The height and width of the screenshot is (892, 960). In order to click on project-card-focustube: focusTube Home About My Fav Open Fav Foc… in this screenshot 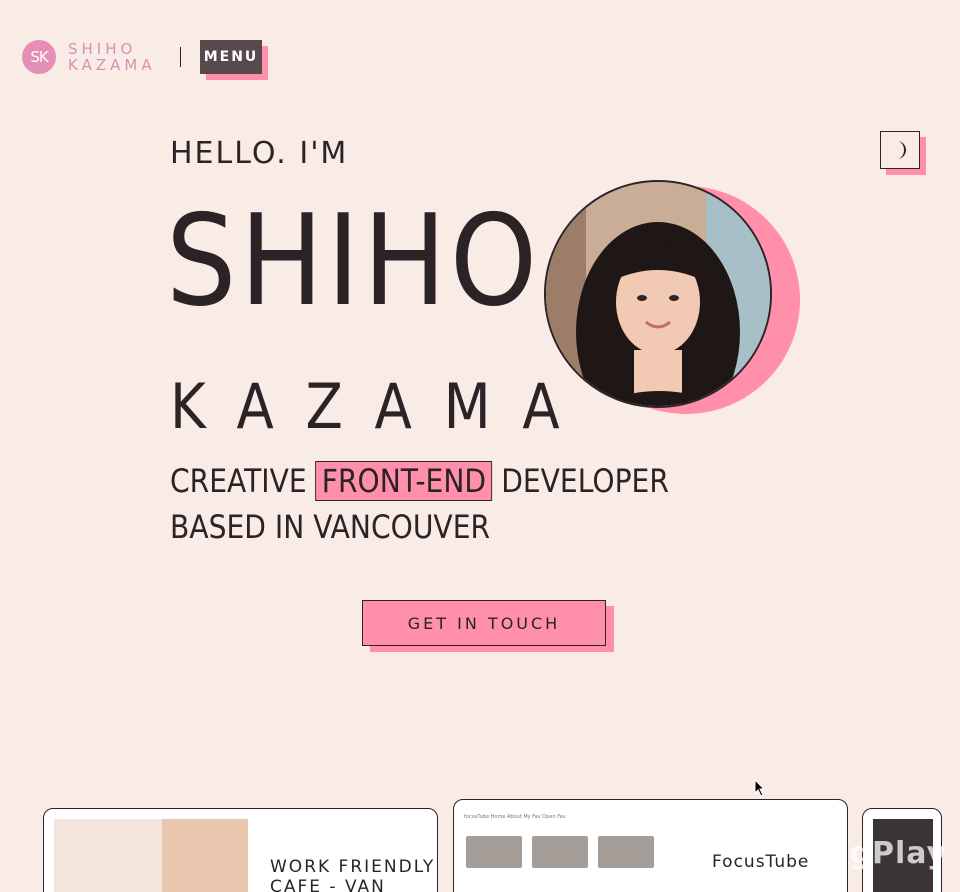, I will do `click(650, 845)`.